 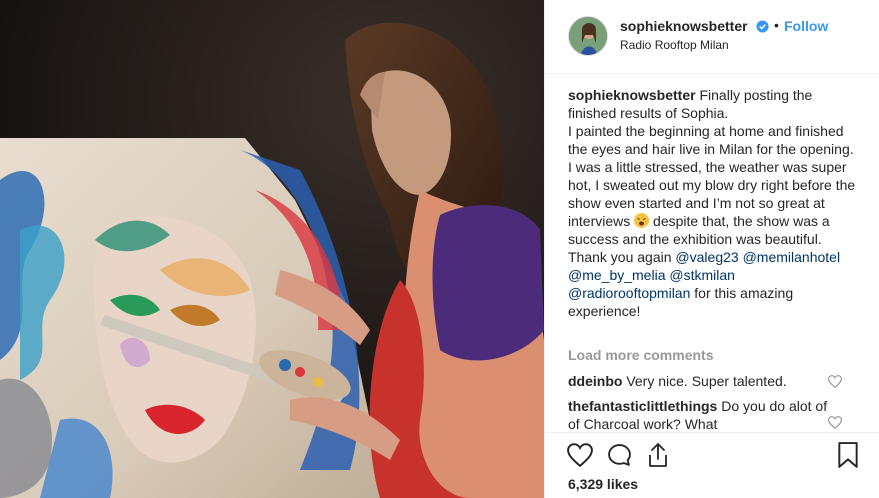 I want to click on avatar, so click(x=588, y=36).